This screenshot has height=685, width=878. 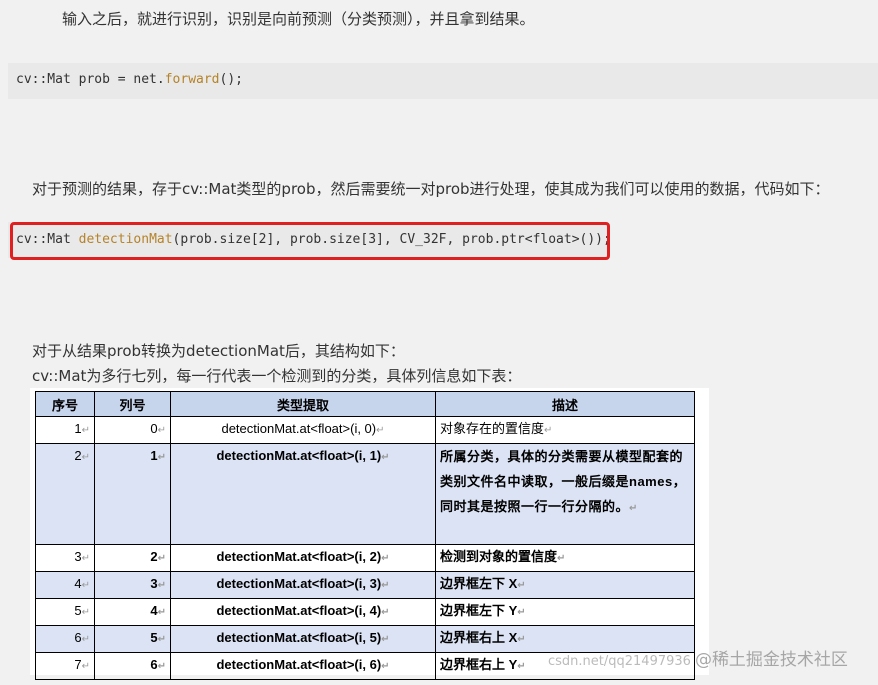 I want to click on watermark: csdn.net/qq21497936 @稀土掘金技术社区, so click(x=698, y=657).